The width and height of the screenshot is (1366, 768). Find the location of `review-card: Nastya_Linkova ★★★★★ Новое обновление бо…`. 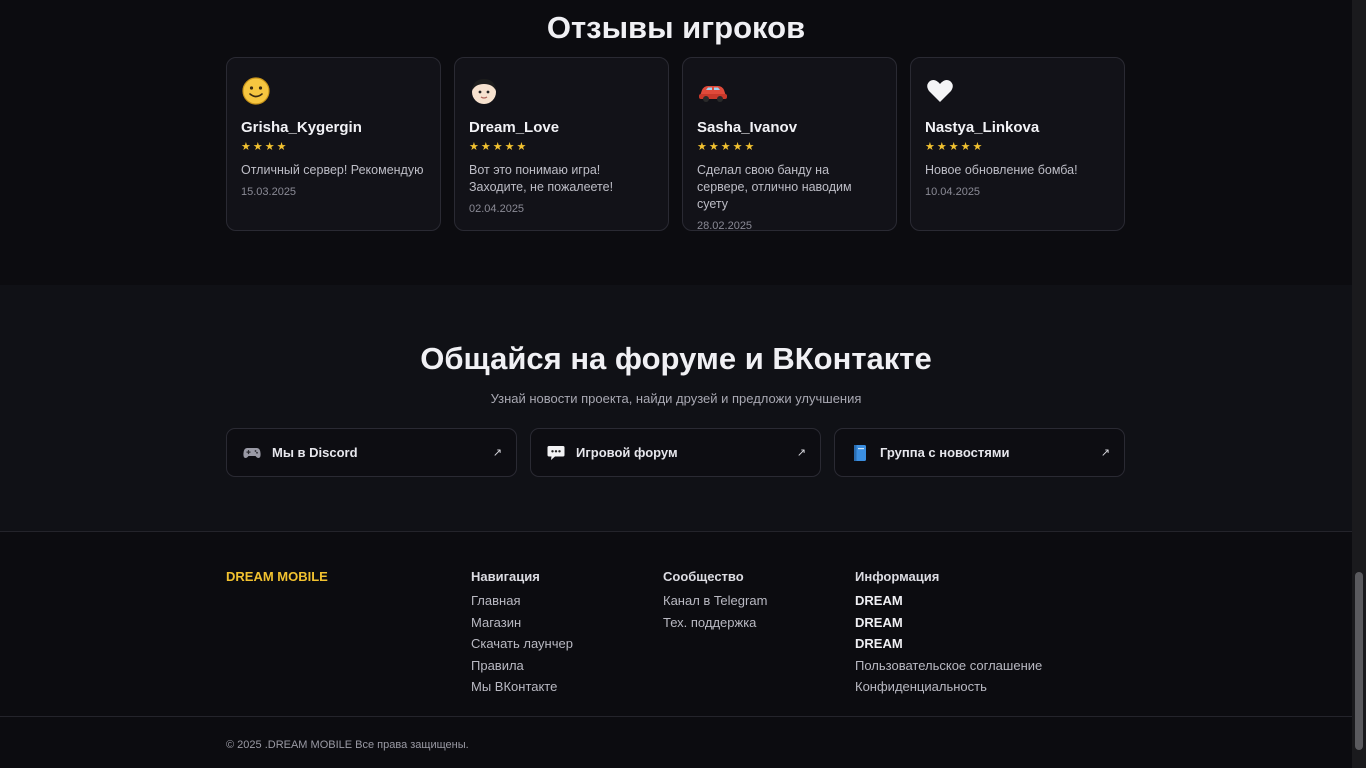

review-card: Nastya_Linkova ★★★★★ Новое обновление бо… is located at coordinates (1017, 144).